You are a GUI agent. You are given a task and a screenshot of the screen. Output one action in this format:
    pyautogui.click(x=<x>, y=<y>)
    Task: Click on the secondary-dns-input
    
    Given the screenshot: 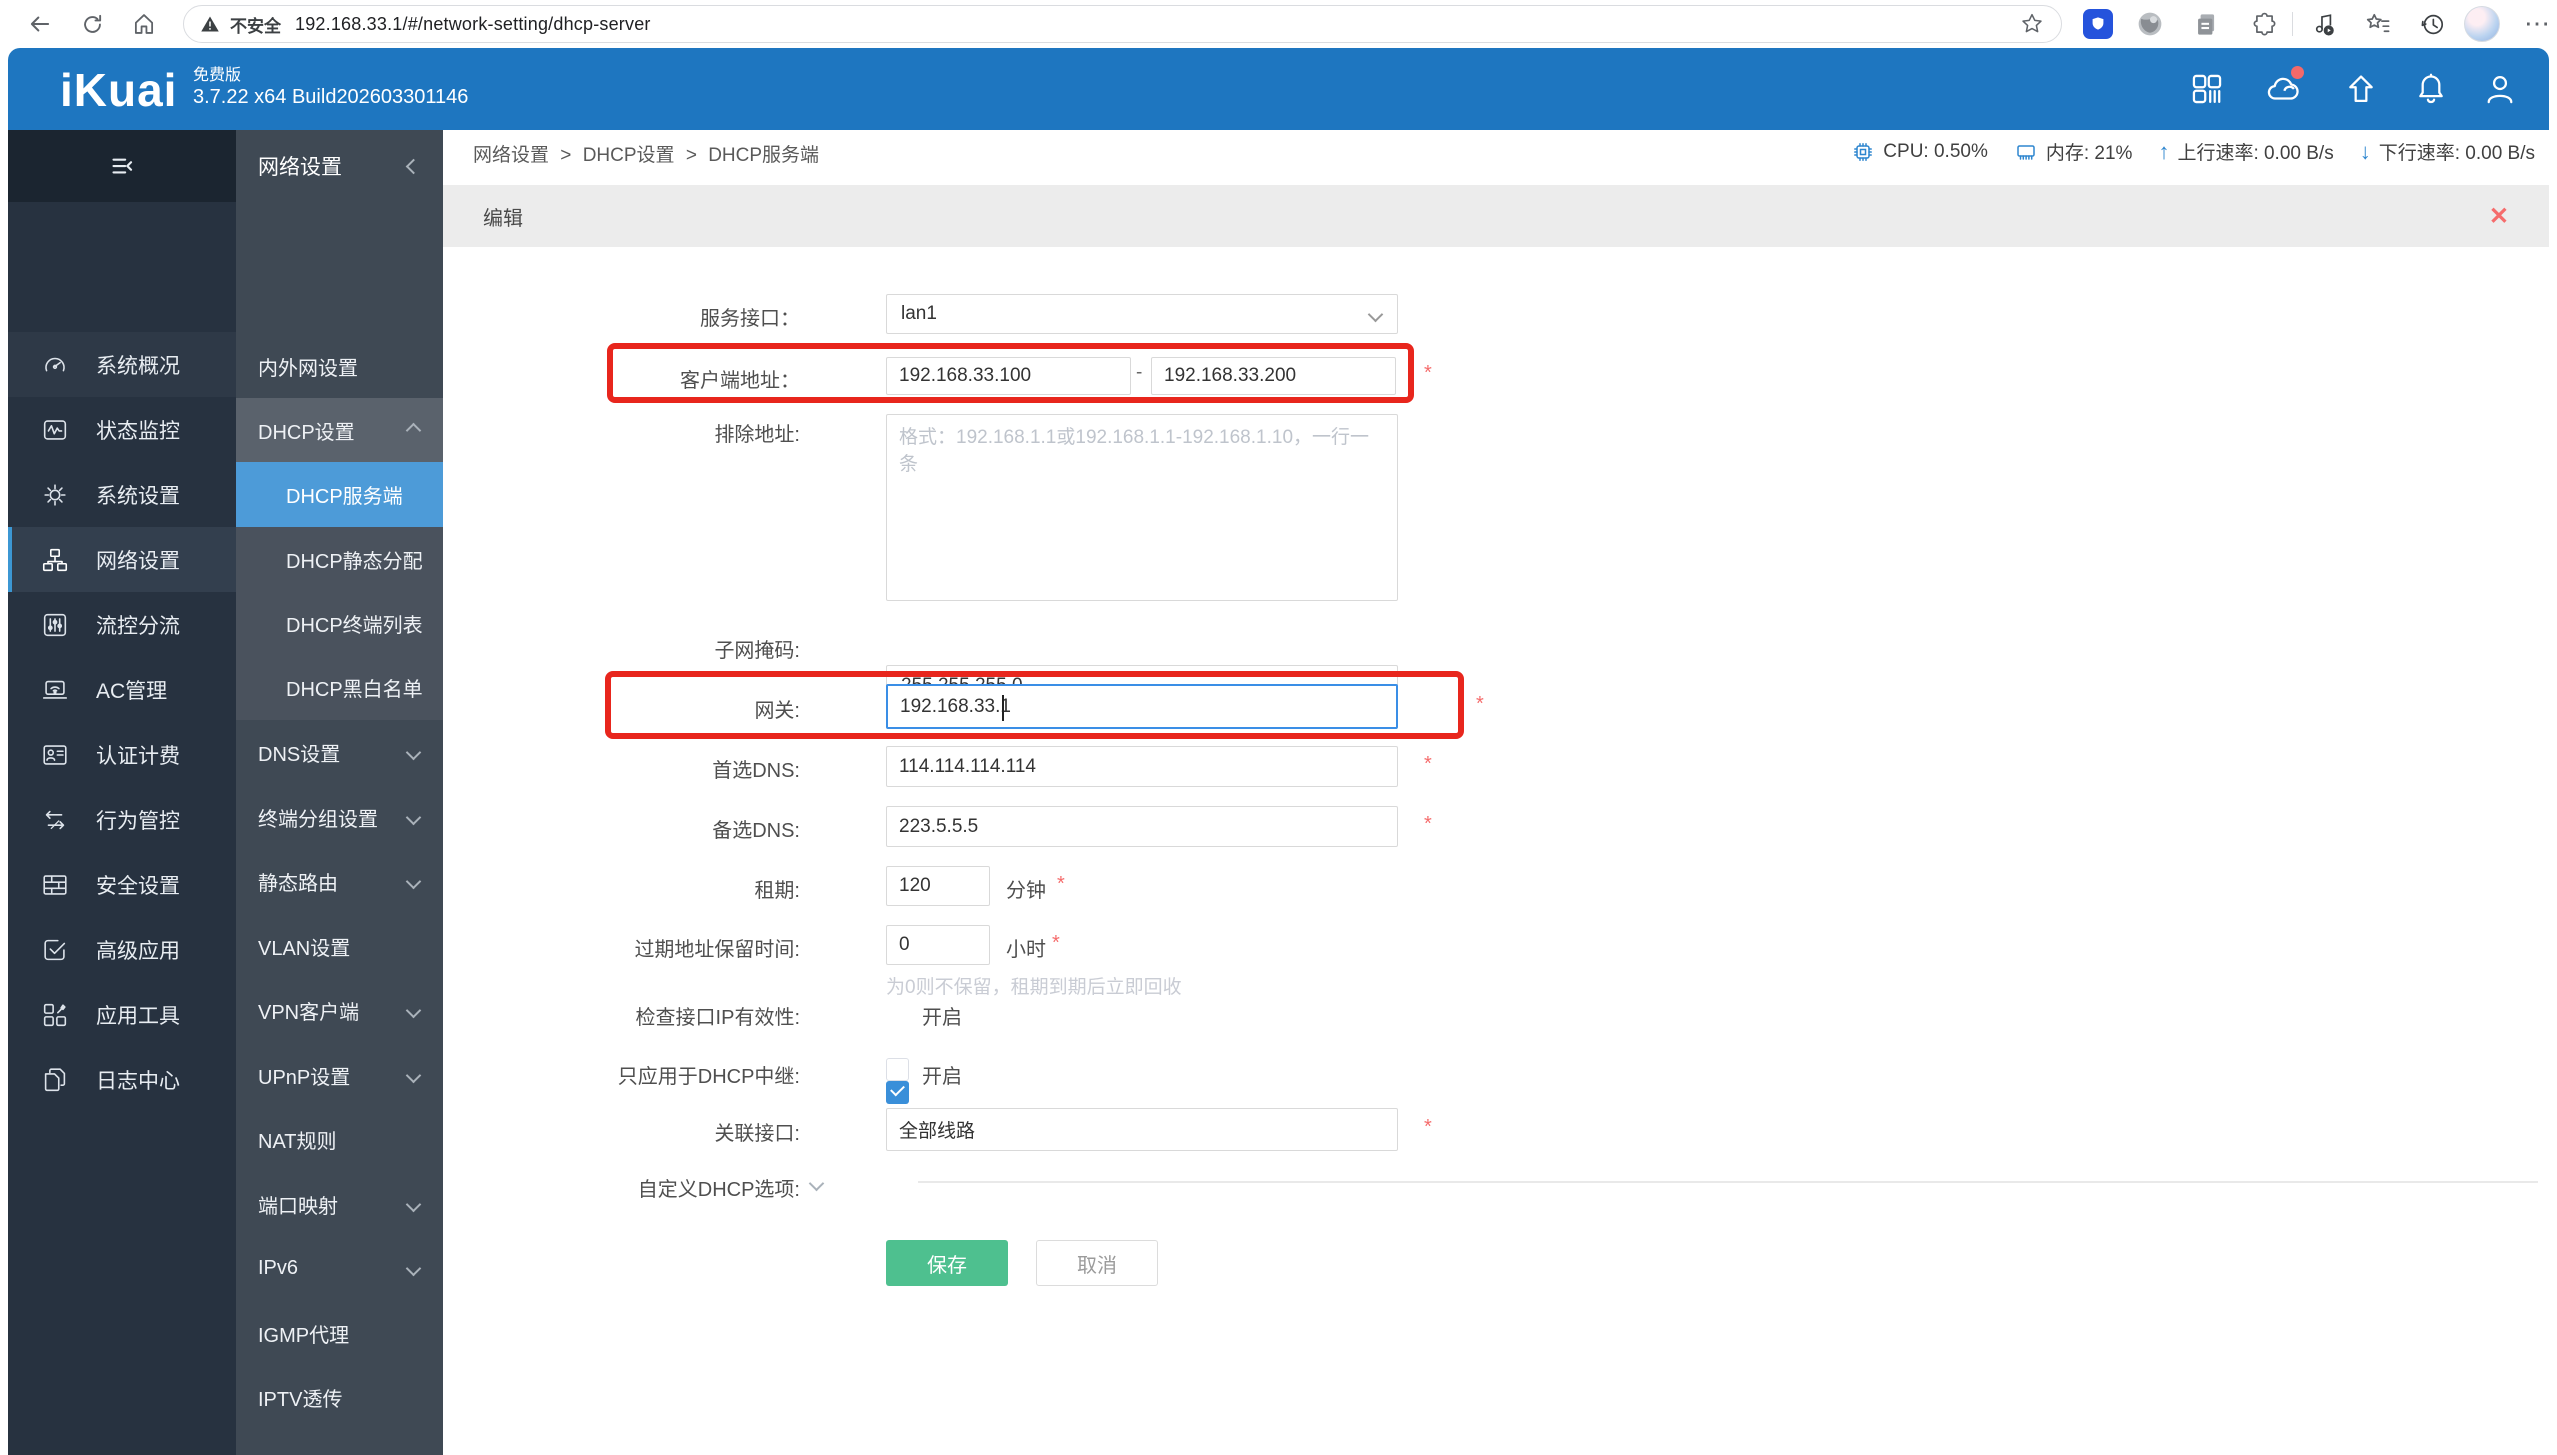 What is the action you would take?
    pyautogui.click(x=1142, y=826)
    